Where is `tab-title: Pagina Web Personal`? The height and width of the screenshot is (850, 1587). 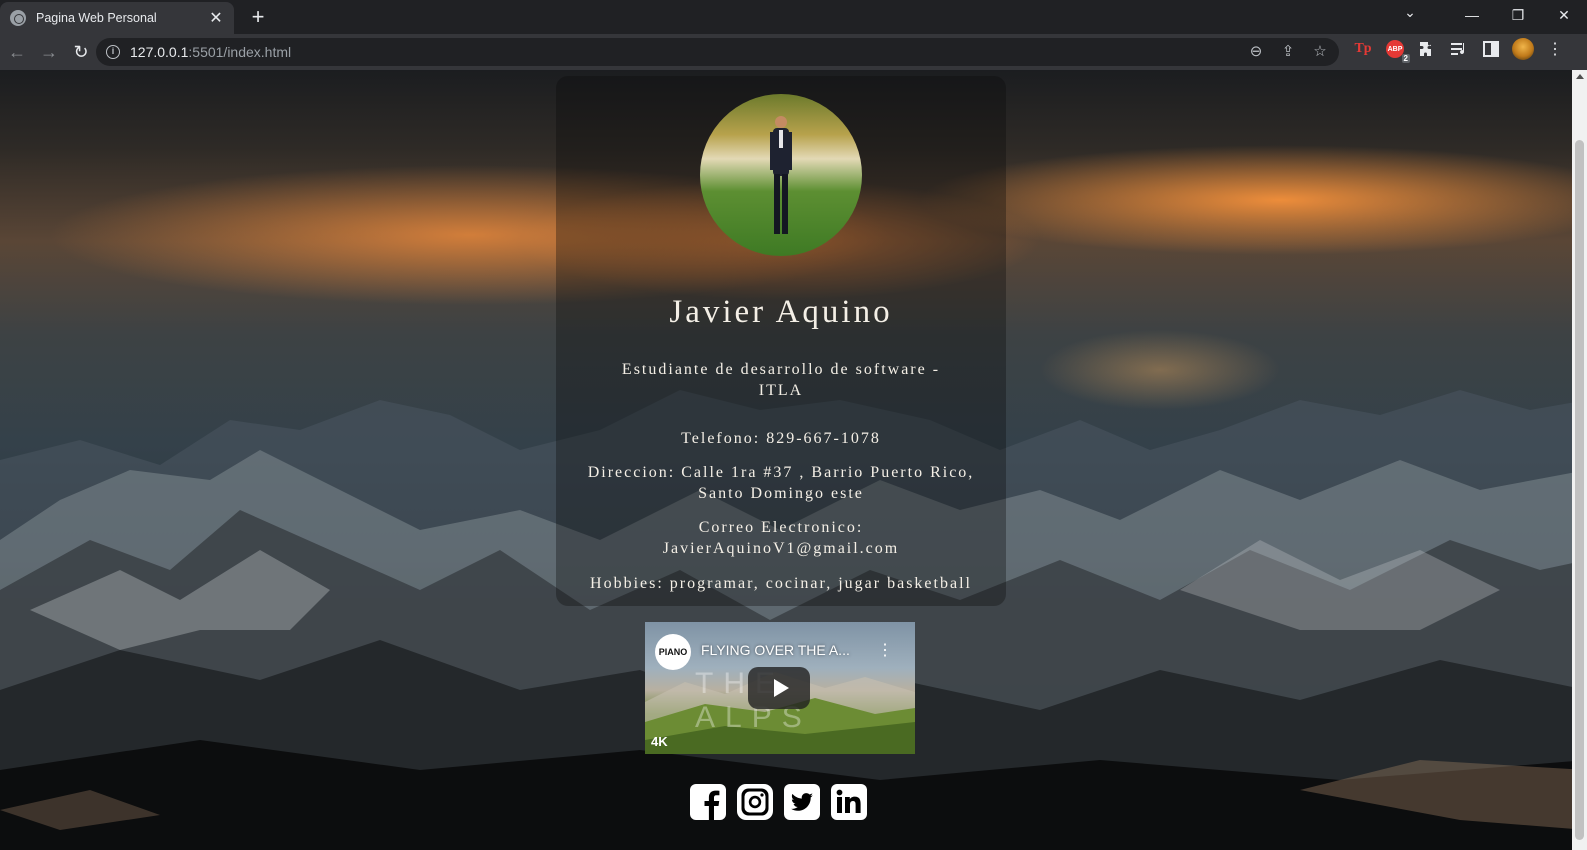
tab-title: Pagina Web Personal is located at coordinates (96, 18).